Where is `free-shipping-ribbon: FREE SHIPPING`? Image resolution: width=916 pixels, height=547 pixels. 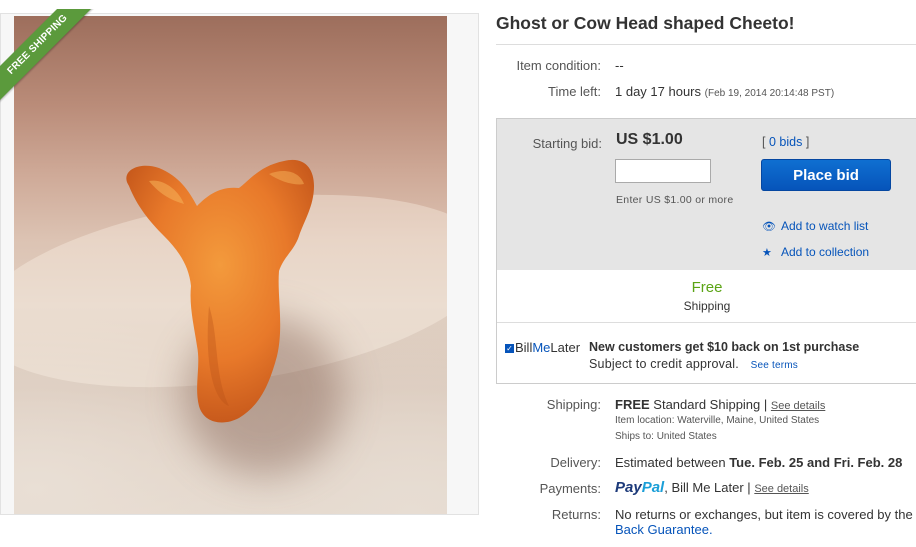
free-shipping-ribbon: FREE SHIPPING is located at coordinates (55, 64).